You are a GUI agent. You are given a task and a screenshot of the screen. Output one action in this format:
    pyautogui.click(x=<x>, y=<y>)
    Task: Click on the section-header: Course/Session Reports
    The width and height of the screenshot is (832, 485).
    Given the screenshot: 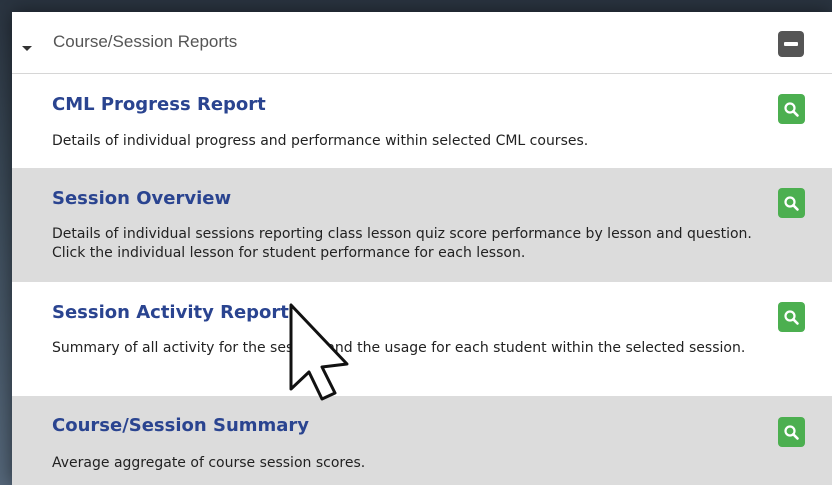 What is the action you would take?
    pyautogui.click(x=422, y=43)
    